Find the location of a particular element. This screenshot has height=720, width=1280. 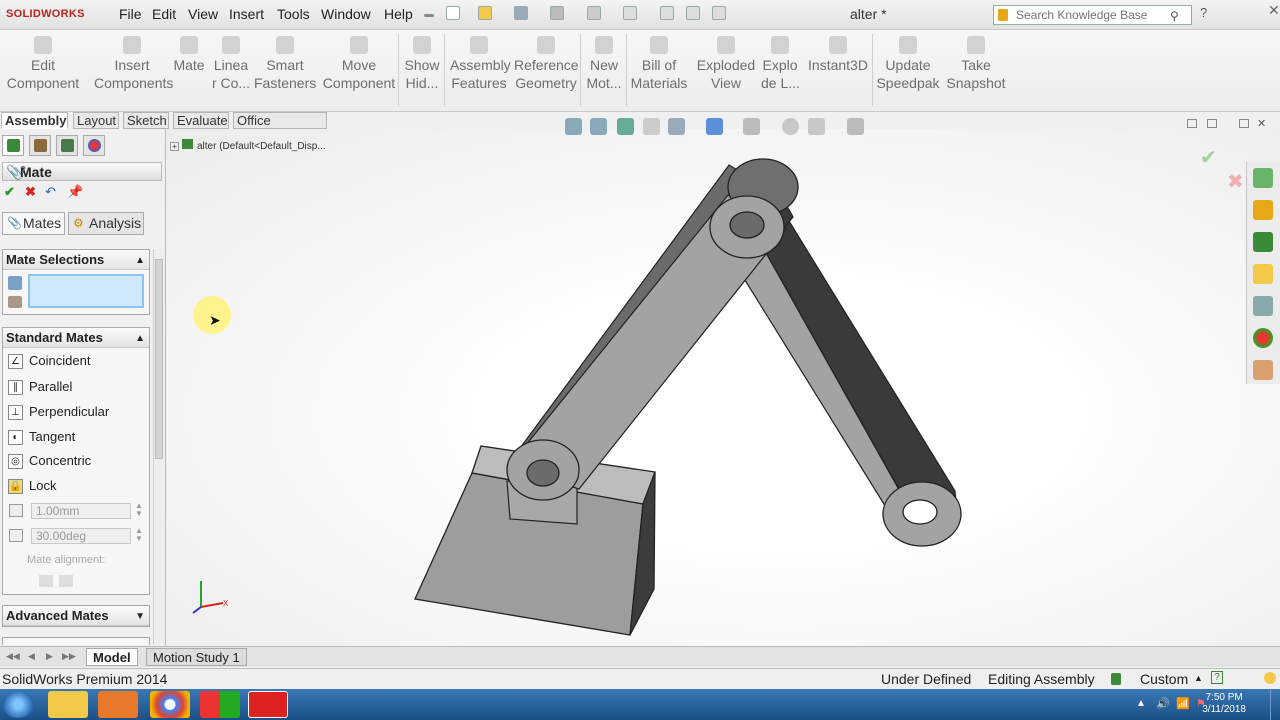

tab-motion-study-1: Motion Study 1 is located at coordinates (196, 657).